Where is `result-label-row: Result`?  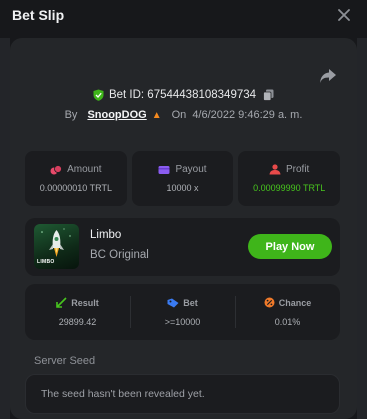 result-label-row: Result is located at coordinates (77, 302).